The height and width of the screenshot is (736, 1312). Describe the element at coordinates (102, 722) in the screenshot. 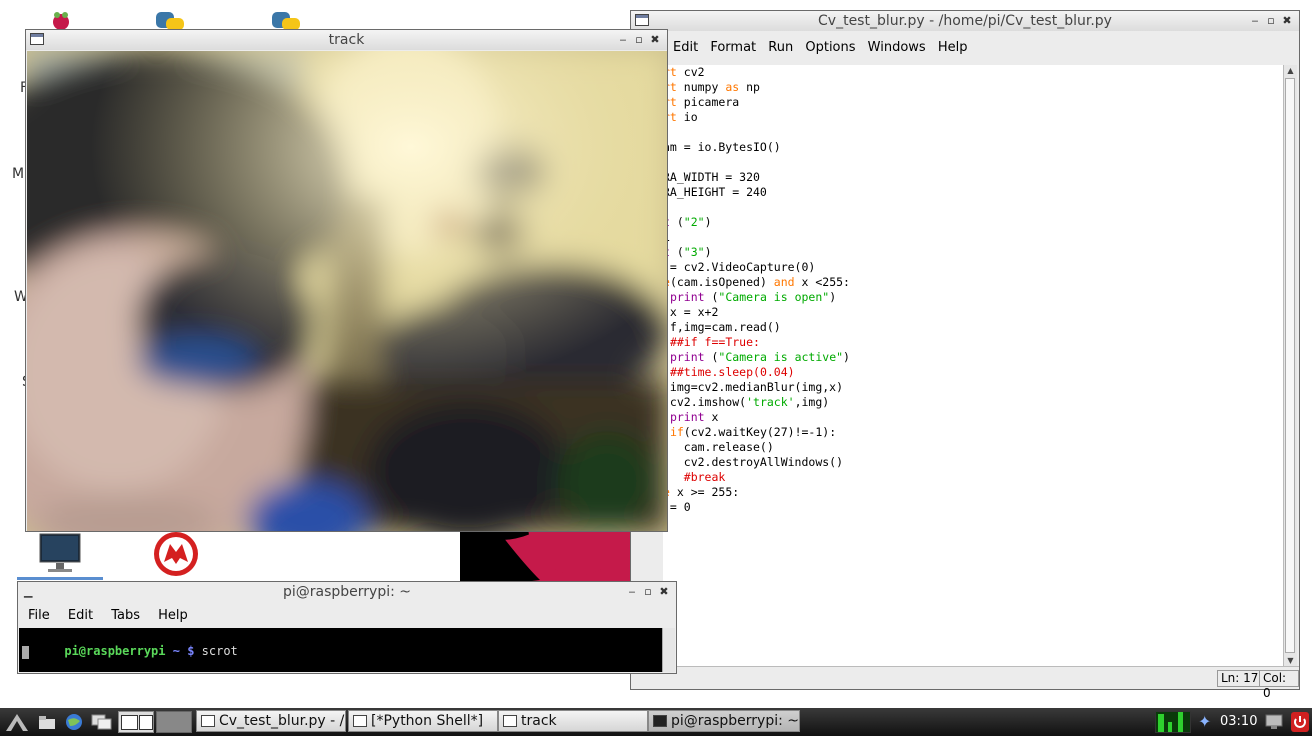

I see `windows-icon` at that location.